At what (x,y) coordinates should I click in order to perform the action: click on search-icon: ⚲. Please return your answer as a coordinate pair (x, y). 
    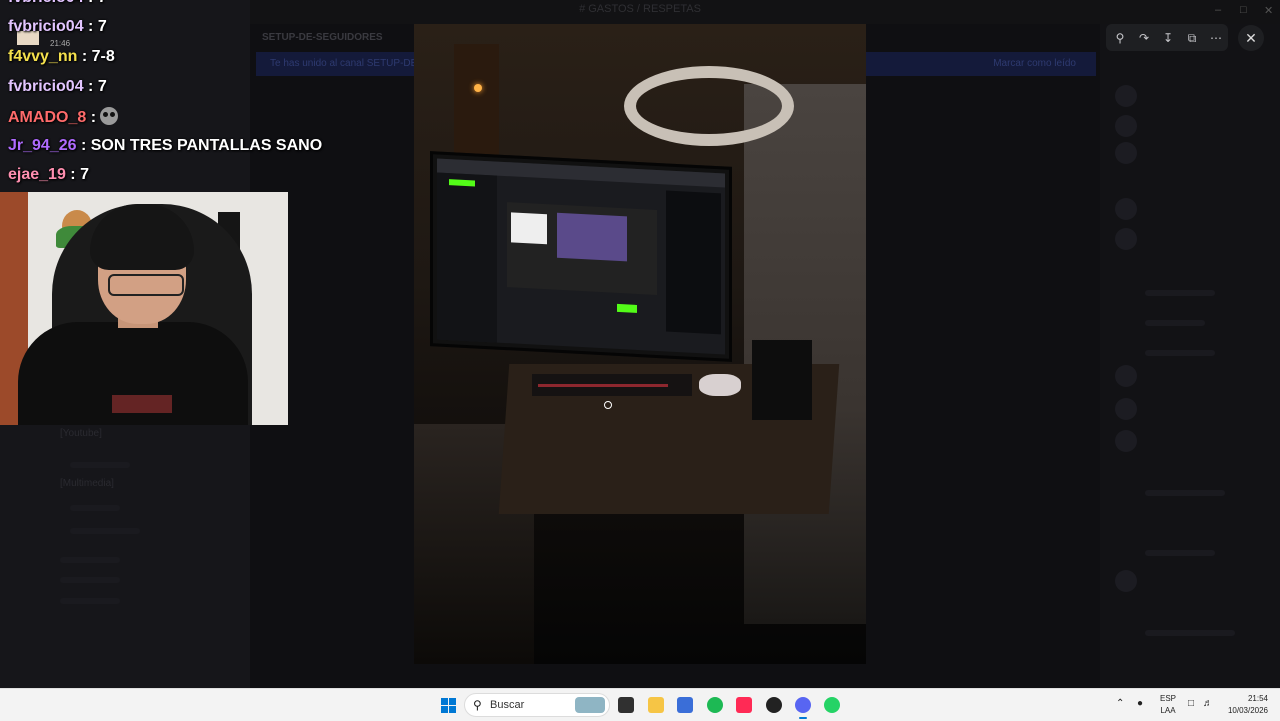
    Looking at the image, I should click on (477, 705).